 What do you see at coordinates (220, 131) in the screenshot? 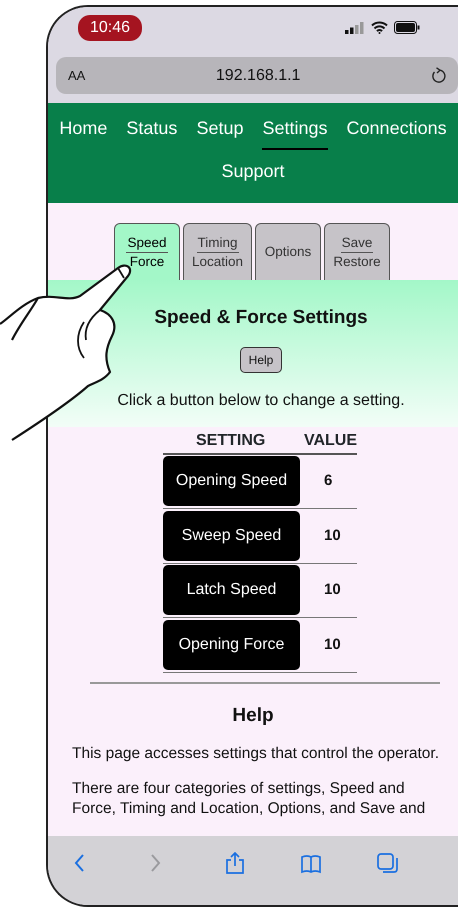
I see `nav-link: Setup` at bounding box center [220, 131].